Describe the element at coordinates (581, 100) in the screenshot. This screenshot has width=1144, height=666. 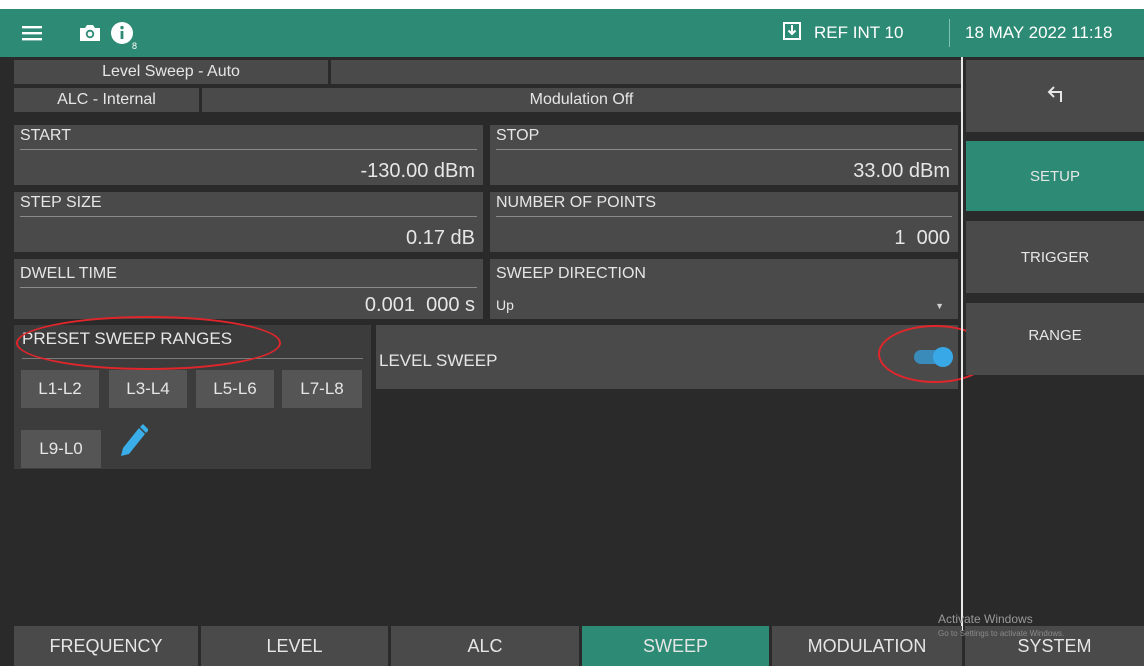
I see `modulation-status: Modulation Off` at that location.